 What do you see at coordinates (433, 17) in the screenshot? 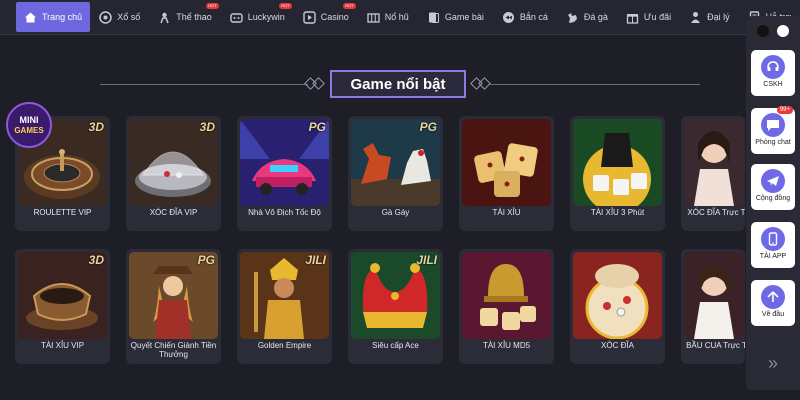
I see `cards-icon` at bounding box center [433, 17].